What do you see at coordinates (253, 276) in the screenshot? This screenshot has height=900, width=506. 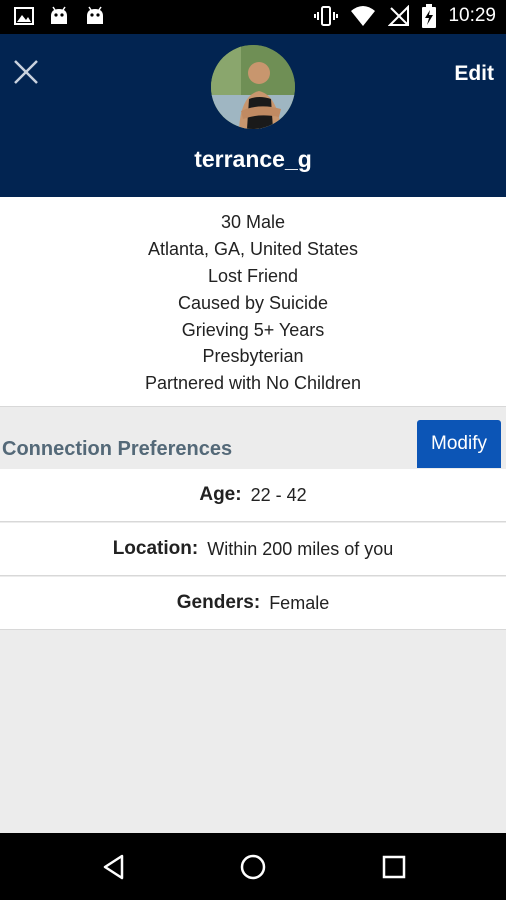 I see `profile-loss-type: Lost Friend` at bounding box center [253, 276].